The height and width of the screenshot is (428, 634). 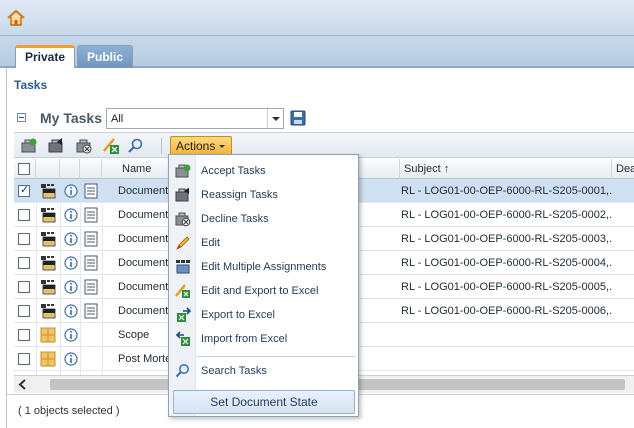 I want to click on menu-item-label: Set Document State, so click(x=264, y=402).